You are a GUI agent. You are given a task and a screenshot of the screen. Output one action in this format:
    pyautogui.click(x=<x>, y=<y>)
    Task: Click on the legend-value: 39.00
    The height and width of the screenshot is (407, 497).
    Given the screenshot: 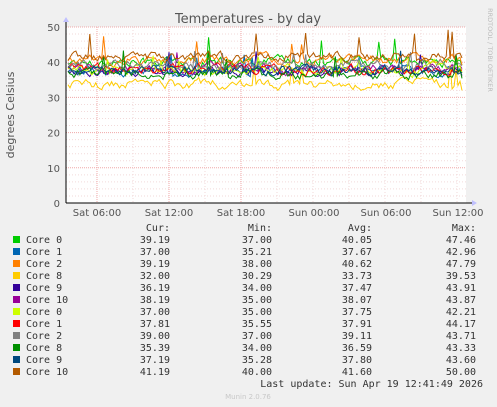 What is the action you would take?
    pyautogui.click(x=155, y=336)
    